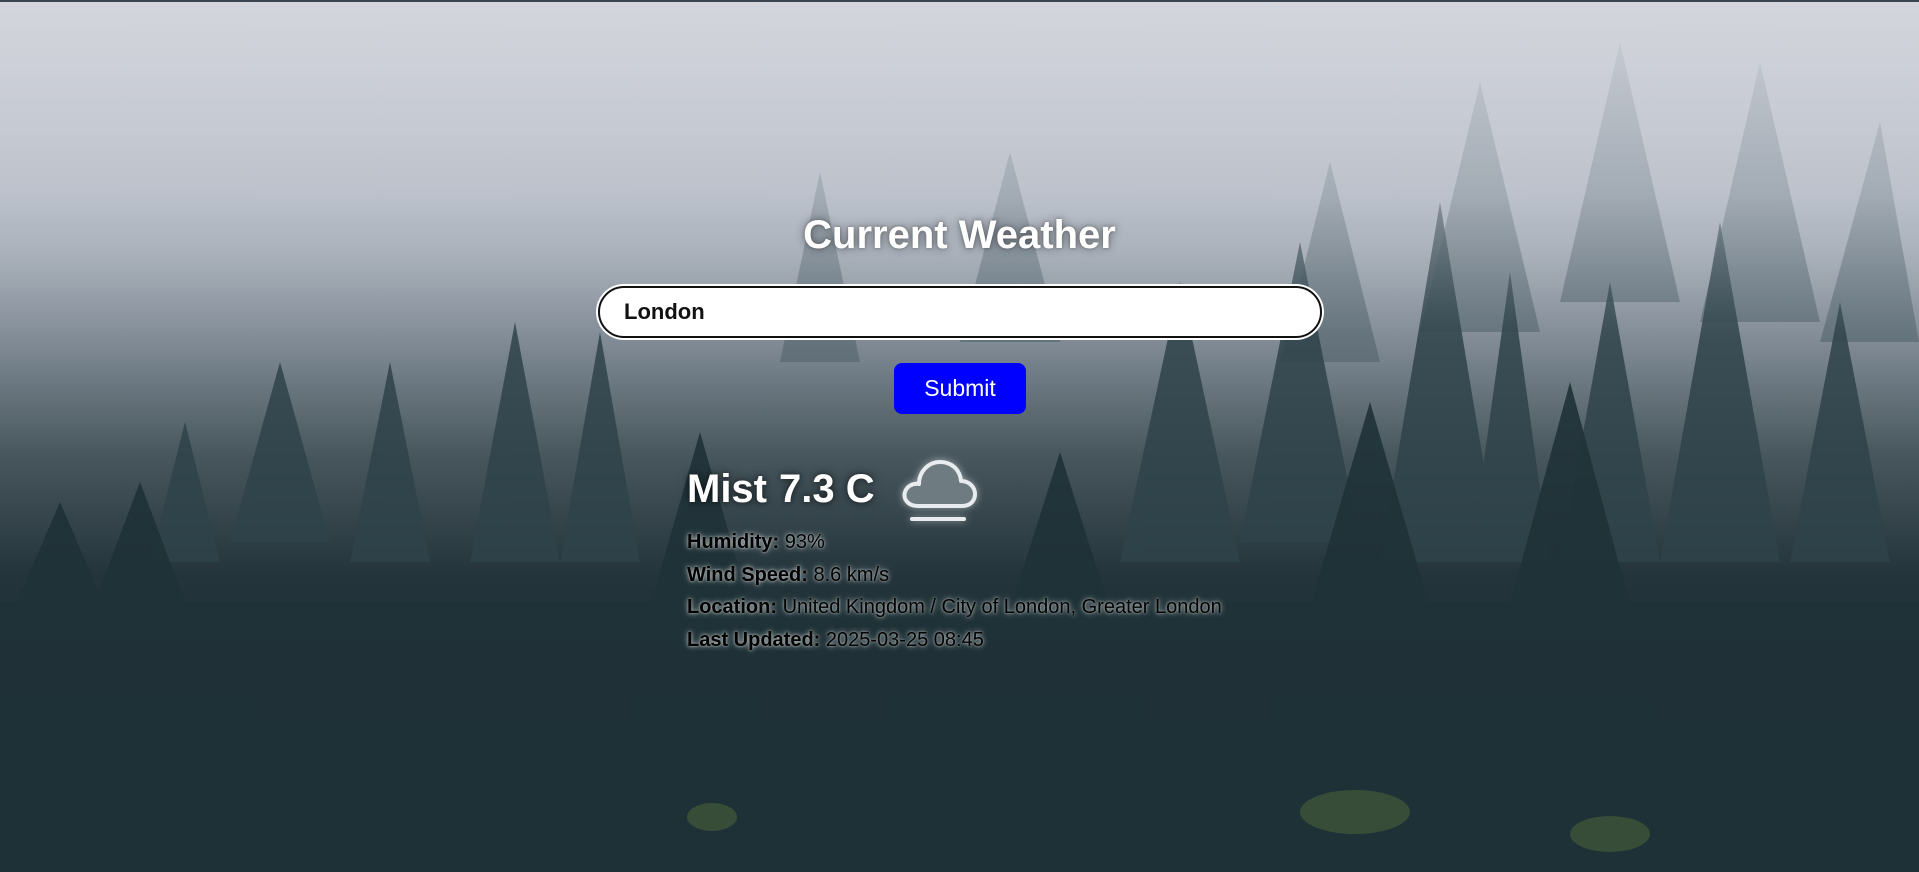 This screenshot has width=1919, height=872. Describe the element at coordinates (851, 574) in the screenshot. I see `wind-speed-value: 8.6 km/s` at that location.